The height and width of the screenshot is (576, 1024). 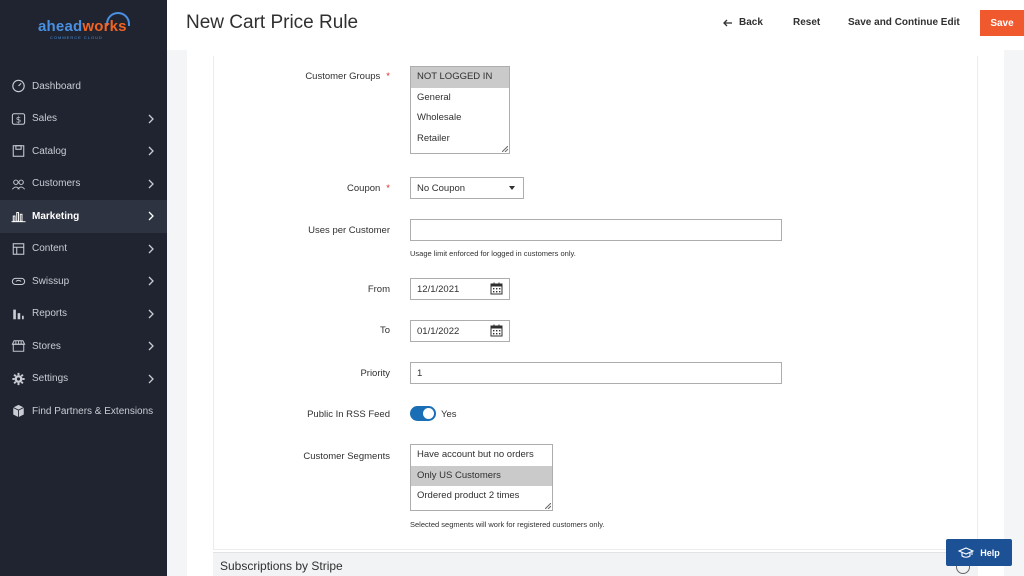 I want to click on sidebar-item-label: Catalog, so click(x=49, y=151).